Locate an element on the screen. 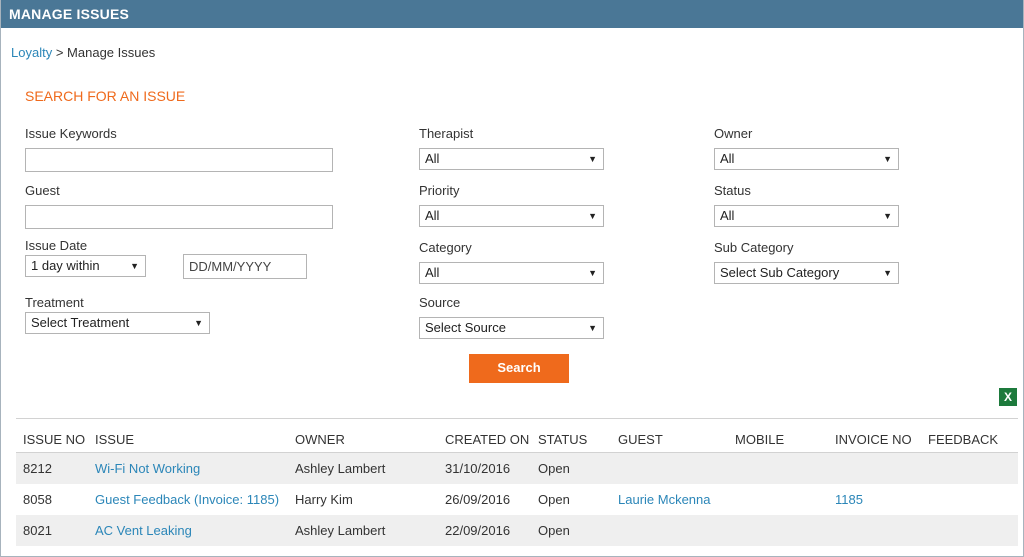 The height and width of the screenshot is (557, 1024). issue-date-label: Issue Date is located at coordinates (56, 245).